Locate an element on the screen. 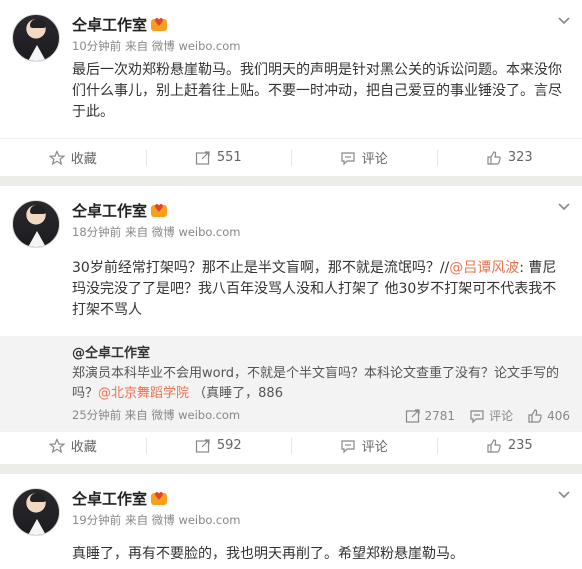 This screenshot has height=569, width=582. repost-repost-count: 2781 is located at coordinates (440, 416).